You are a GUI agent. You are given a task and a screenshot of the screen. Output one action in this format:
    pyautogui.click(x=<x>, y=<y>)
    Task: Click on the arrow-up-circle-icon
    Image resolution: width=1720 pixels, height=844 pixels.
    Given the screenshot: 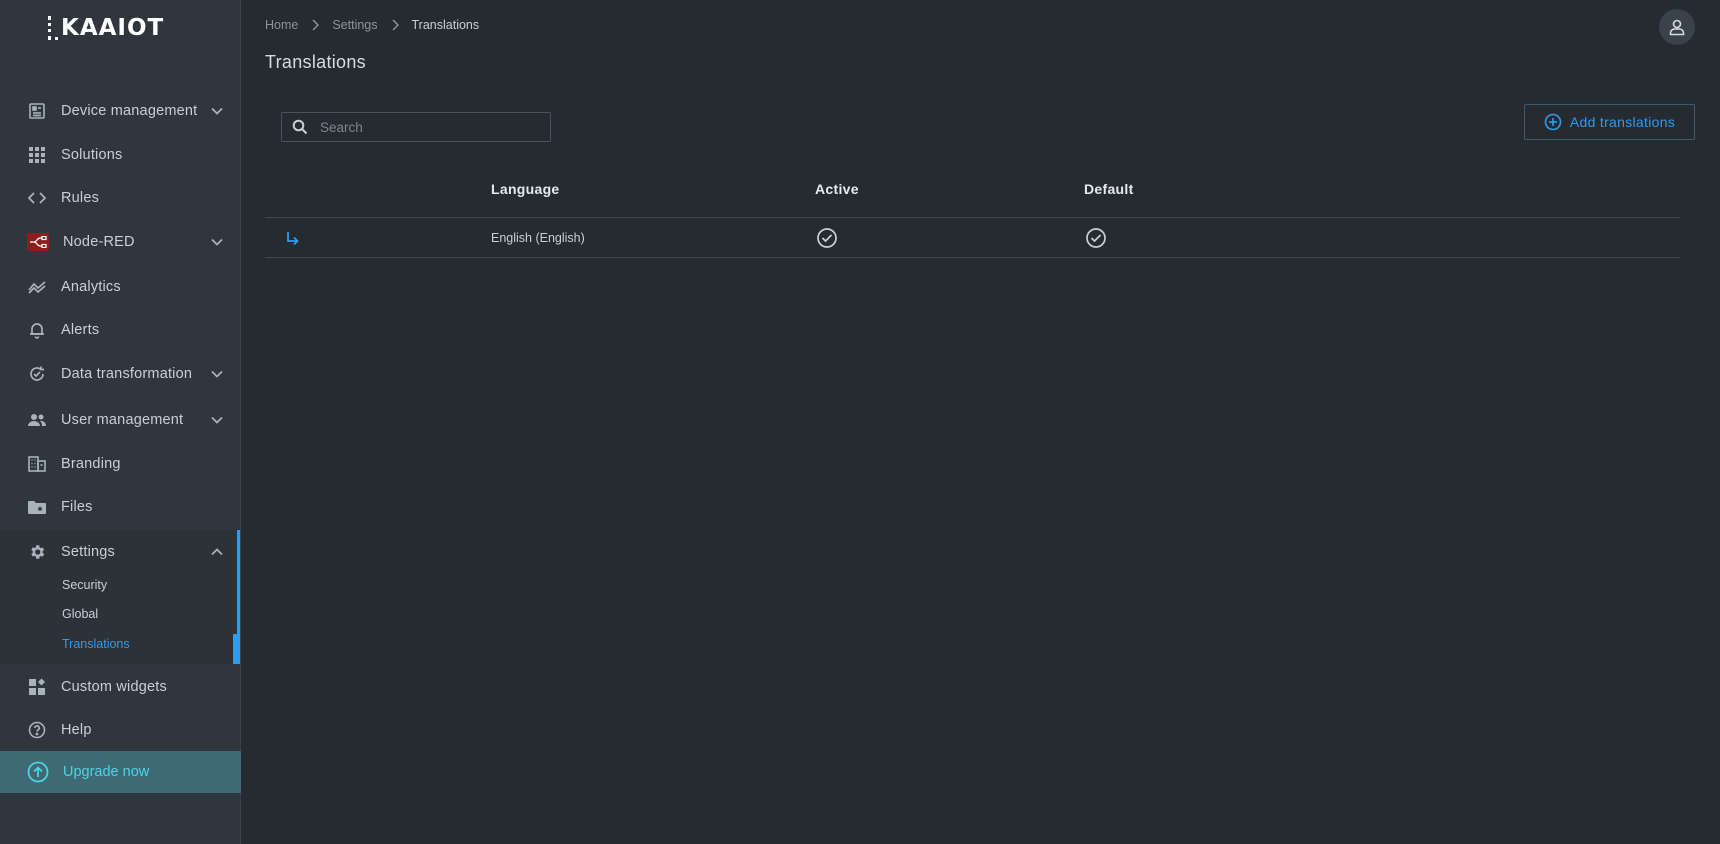 What is the action you would take?
    pyautogui.click(x=38, y=772)
    